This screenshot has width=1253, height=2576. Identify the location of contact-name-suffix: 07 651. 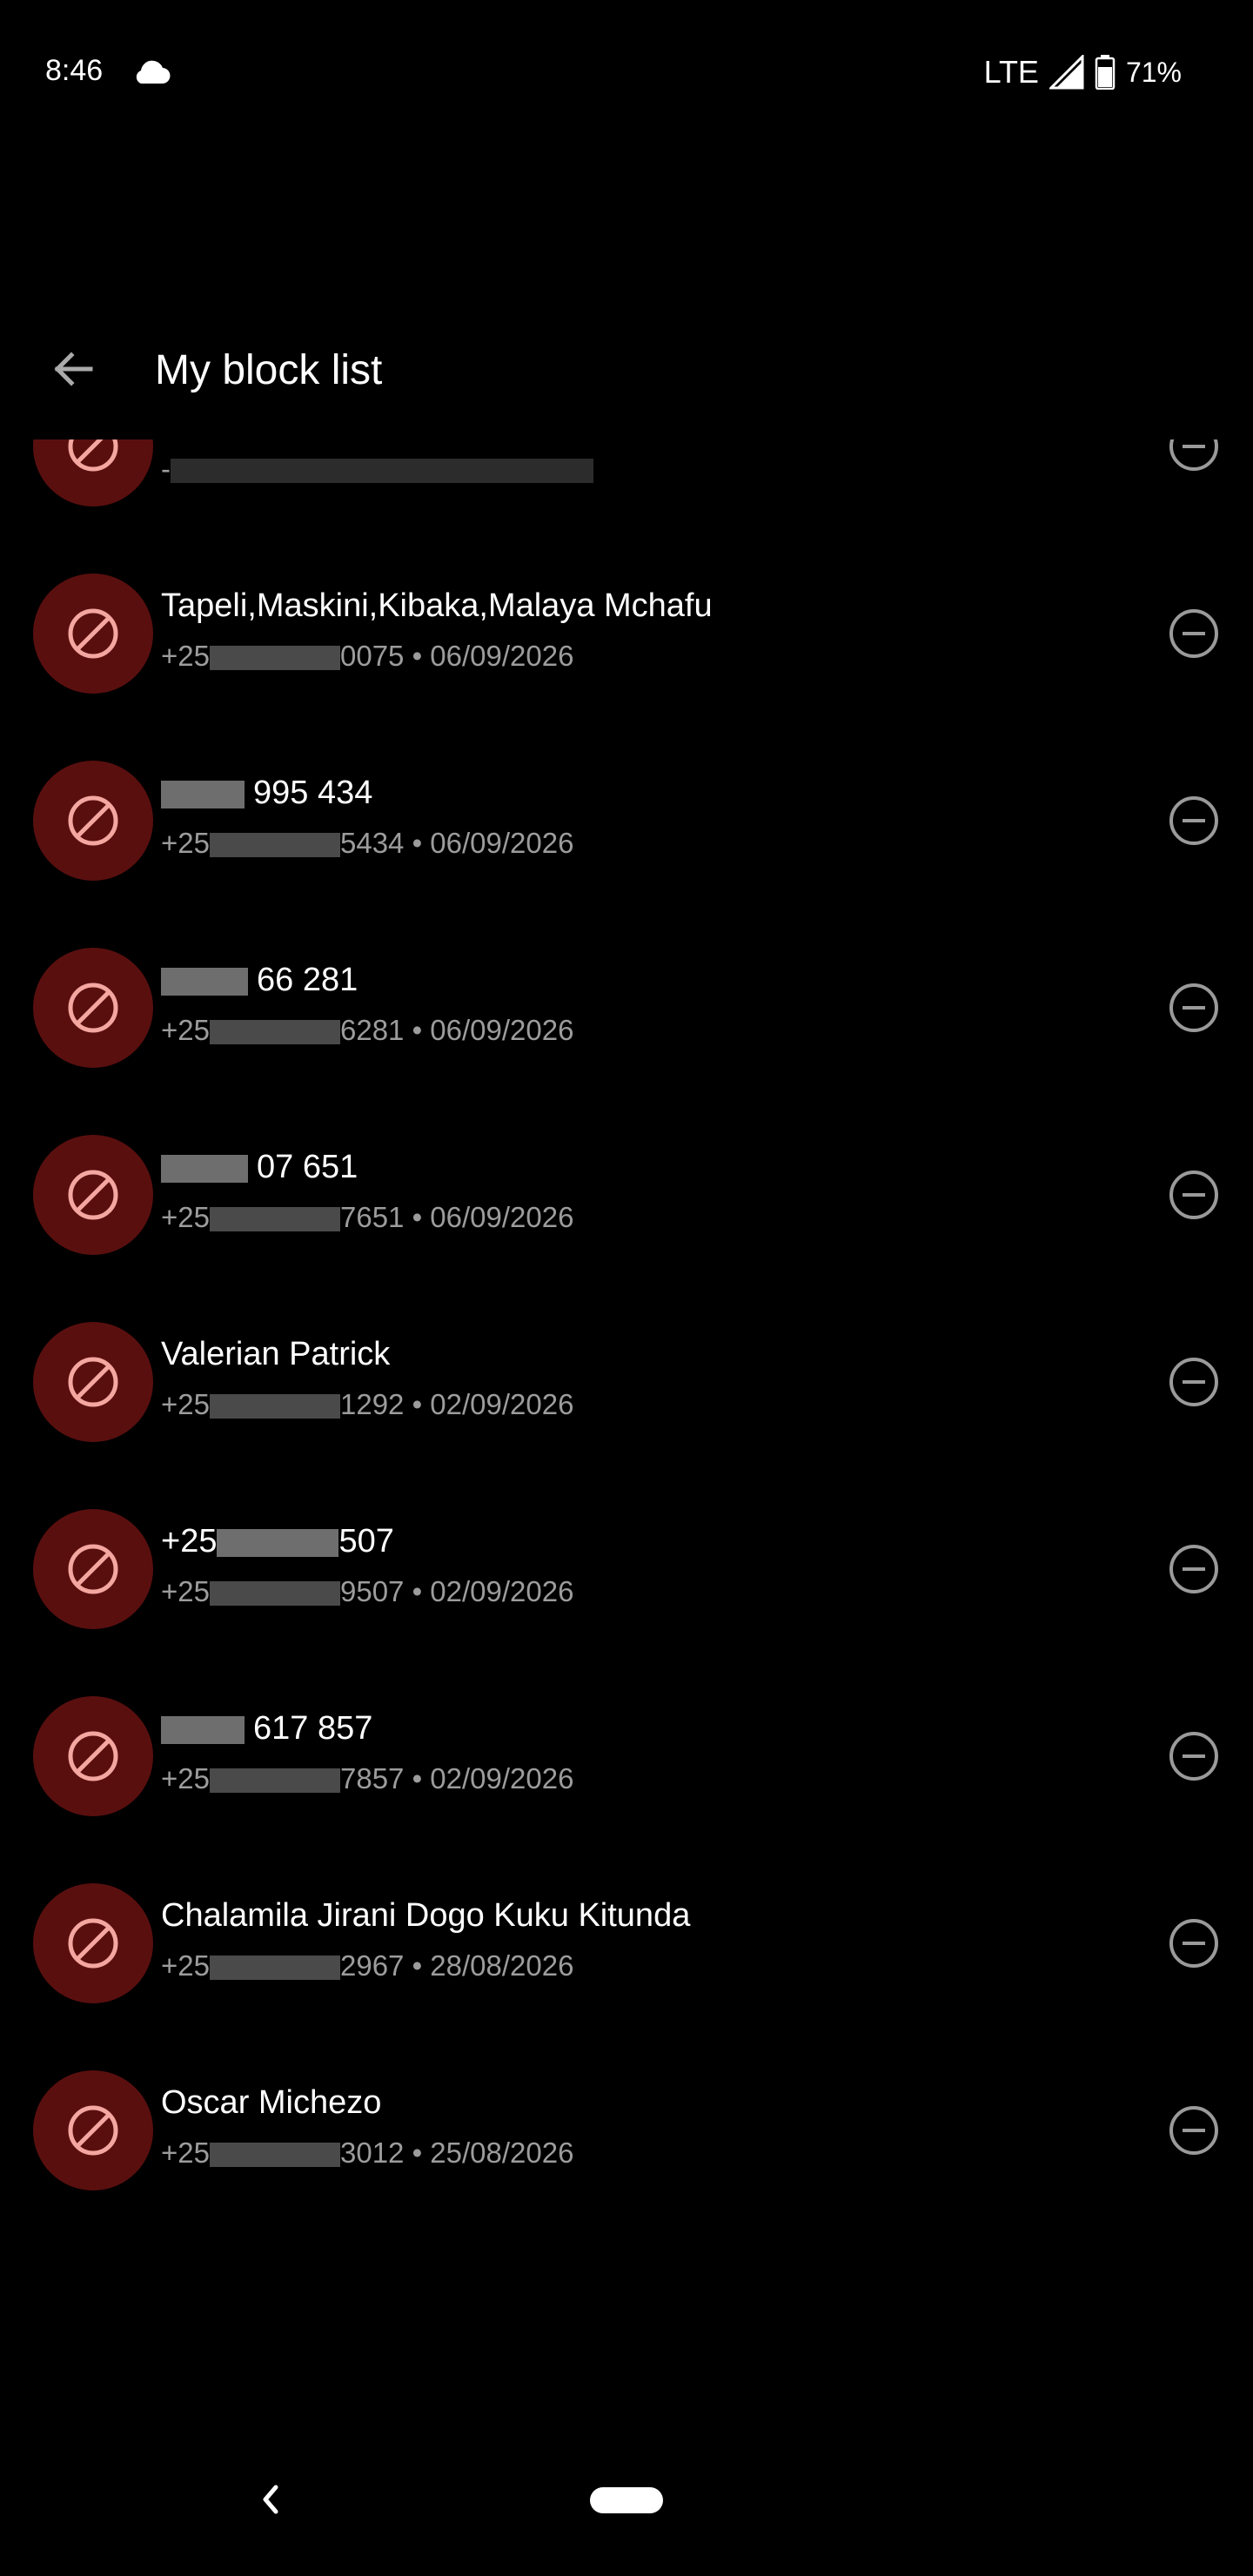
(307, 1167).